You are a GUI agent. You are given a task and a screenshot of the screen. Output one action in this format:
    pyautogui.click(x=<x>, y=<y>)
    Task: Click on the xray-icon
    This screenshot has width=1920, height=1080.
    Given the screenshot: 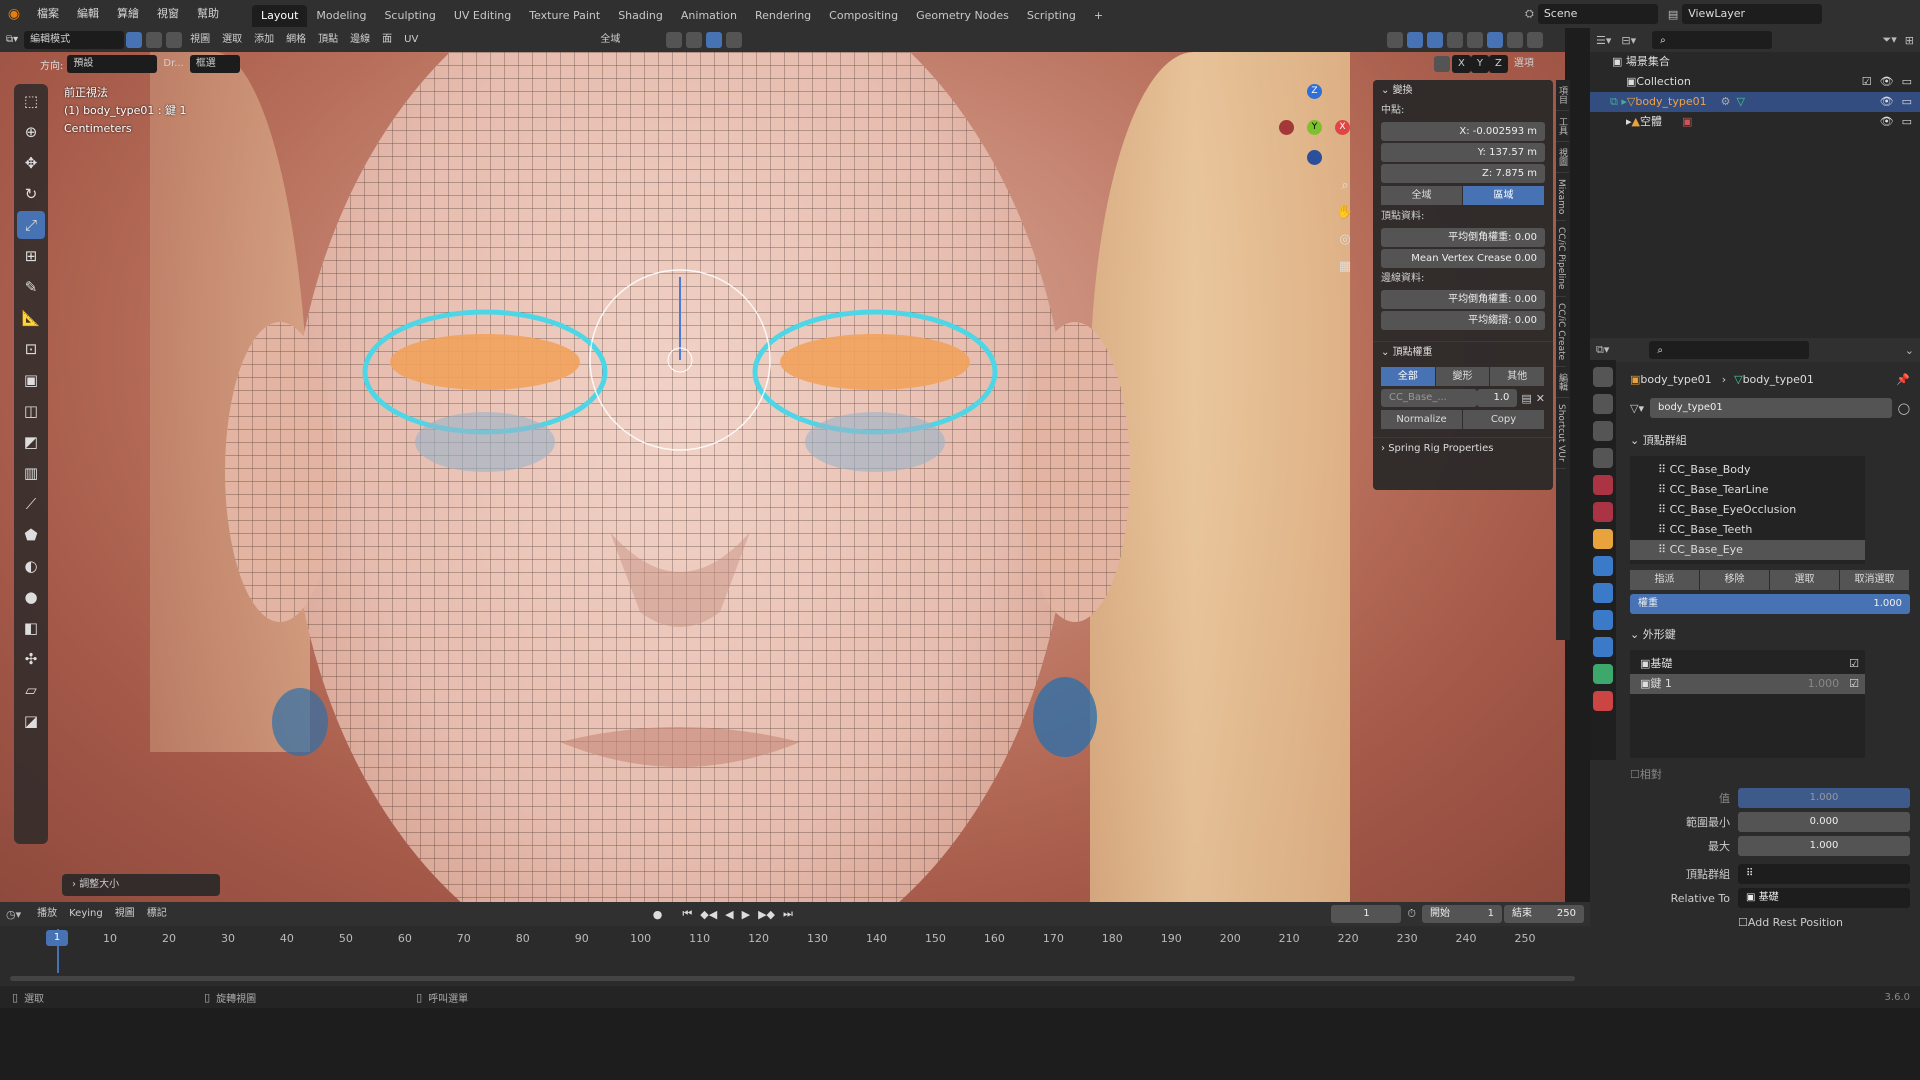 What is the action you would take?
    pyautogui.click(x=1455, y=40)
    